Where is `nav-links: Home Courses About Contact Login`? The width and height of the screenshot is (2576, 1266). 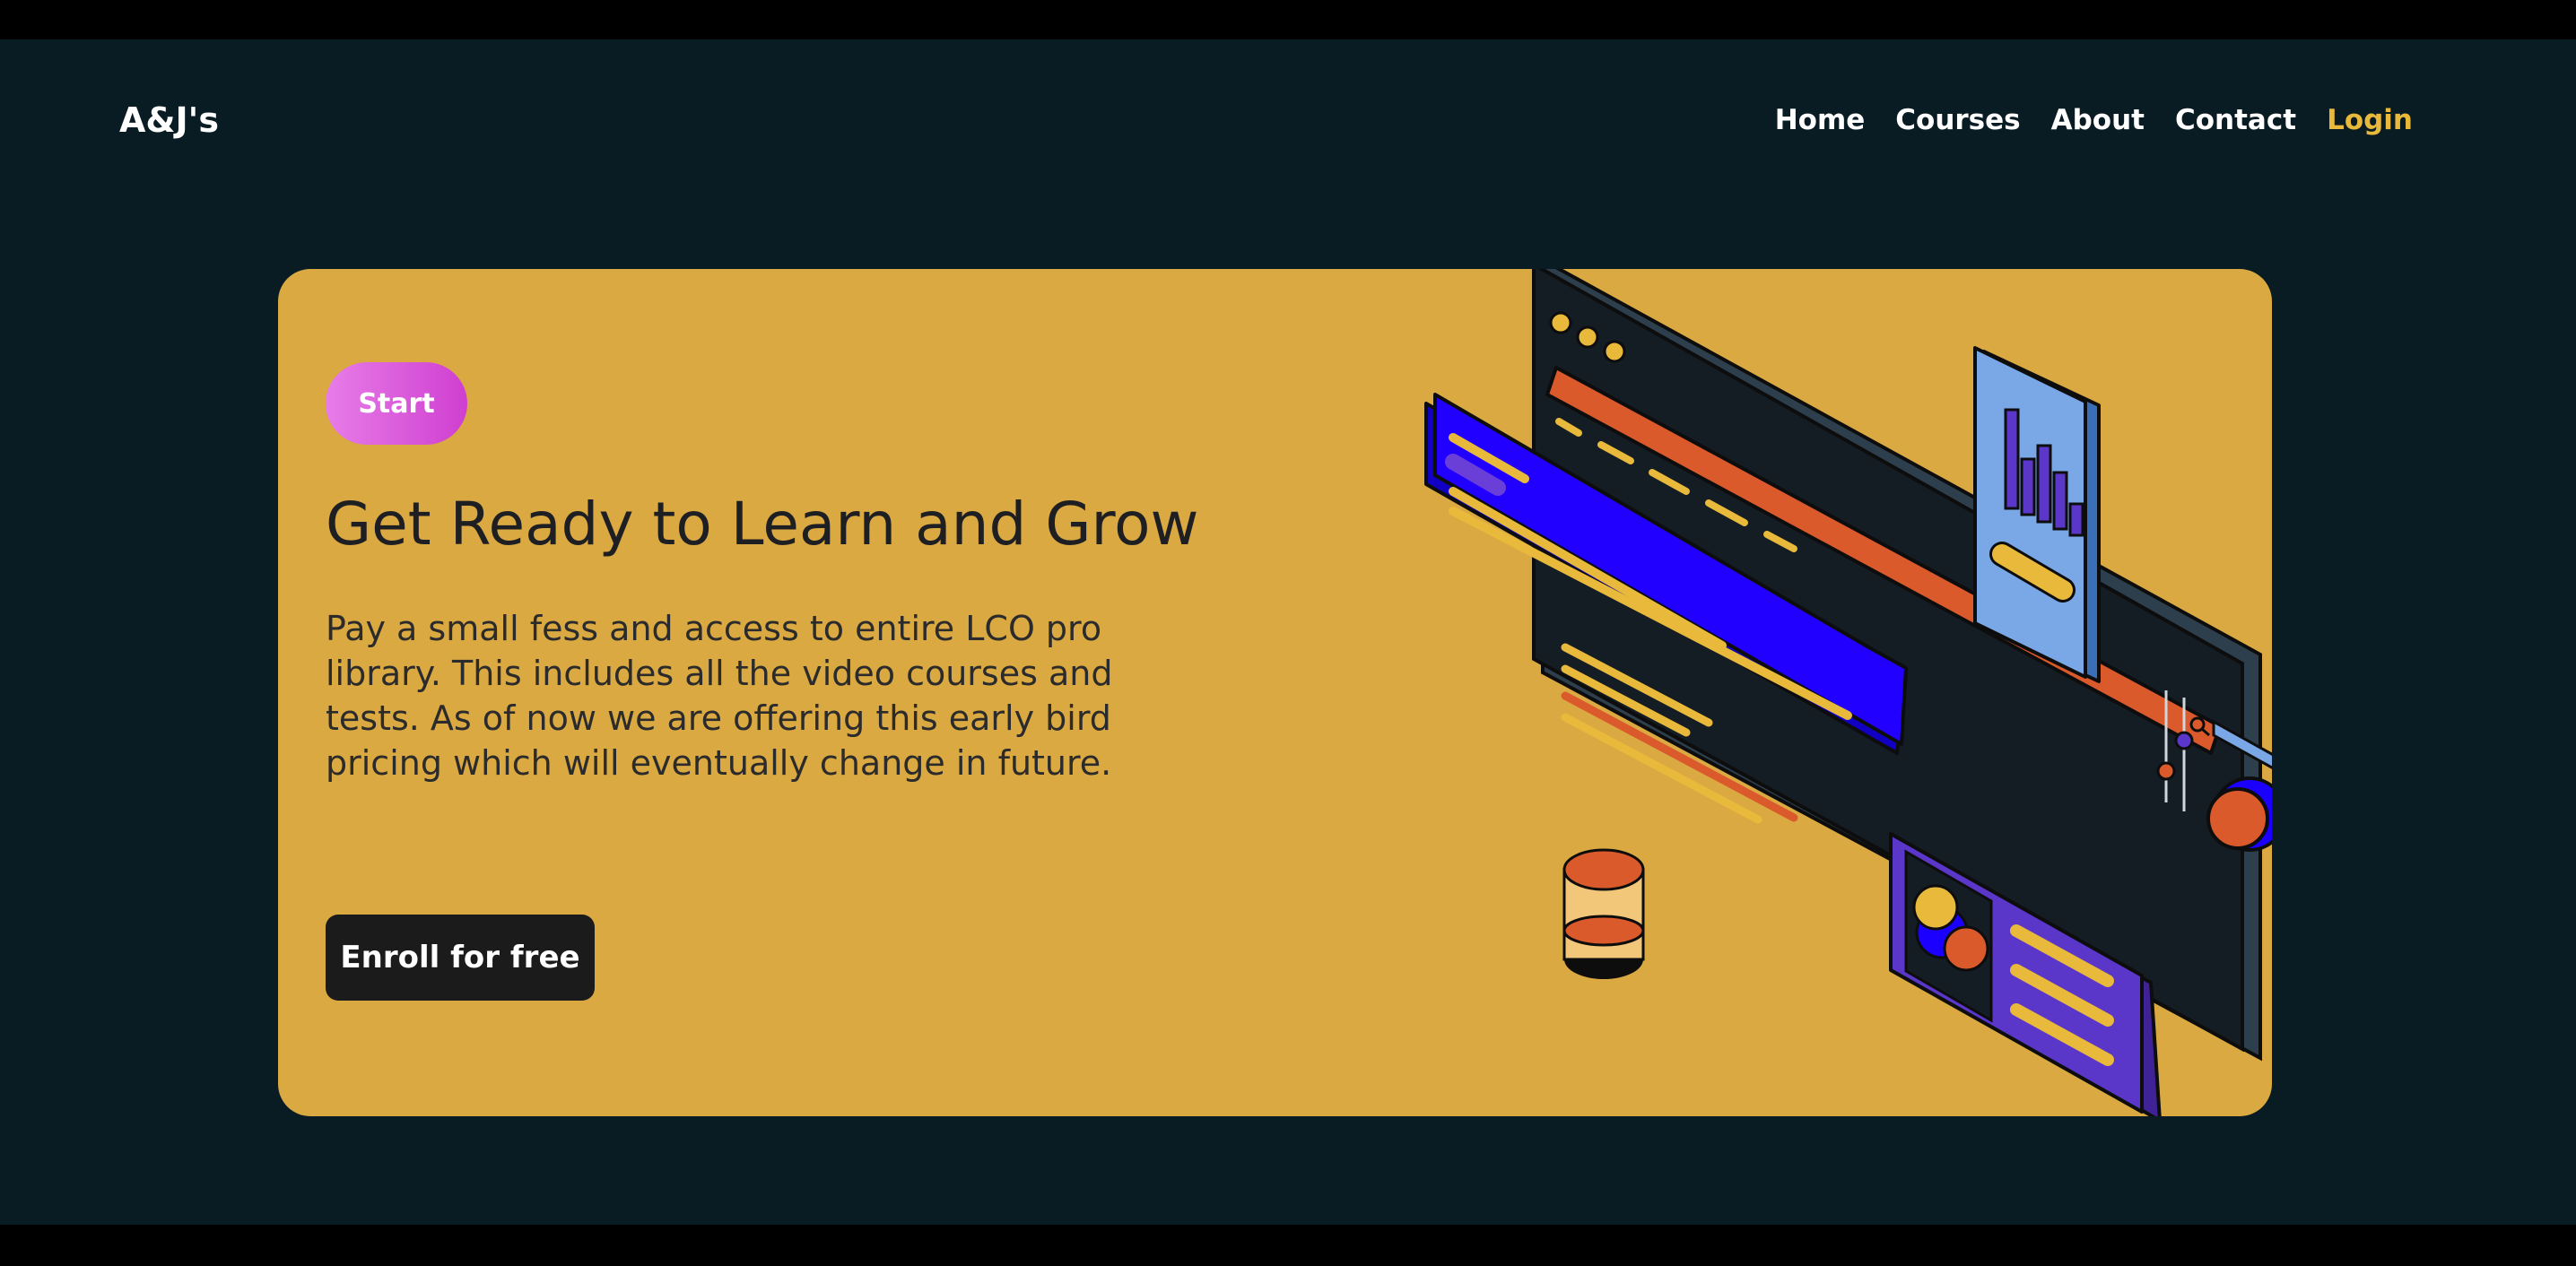 nav-links: Home Courses About Contact Login is located at coordinates (2094, 120).